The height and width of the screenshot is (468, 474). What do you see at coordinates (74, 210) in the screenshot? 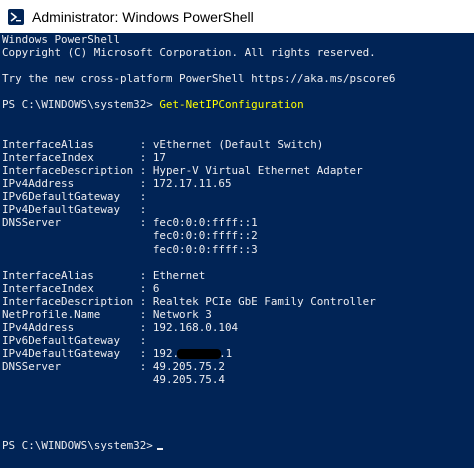
I see `output-row: IPv4DefaultGateway :` at bounding box center [74, 210].